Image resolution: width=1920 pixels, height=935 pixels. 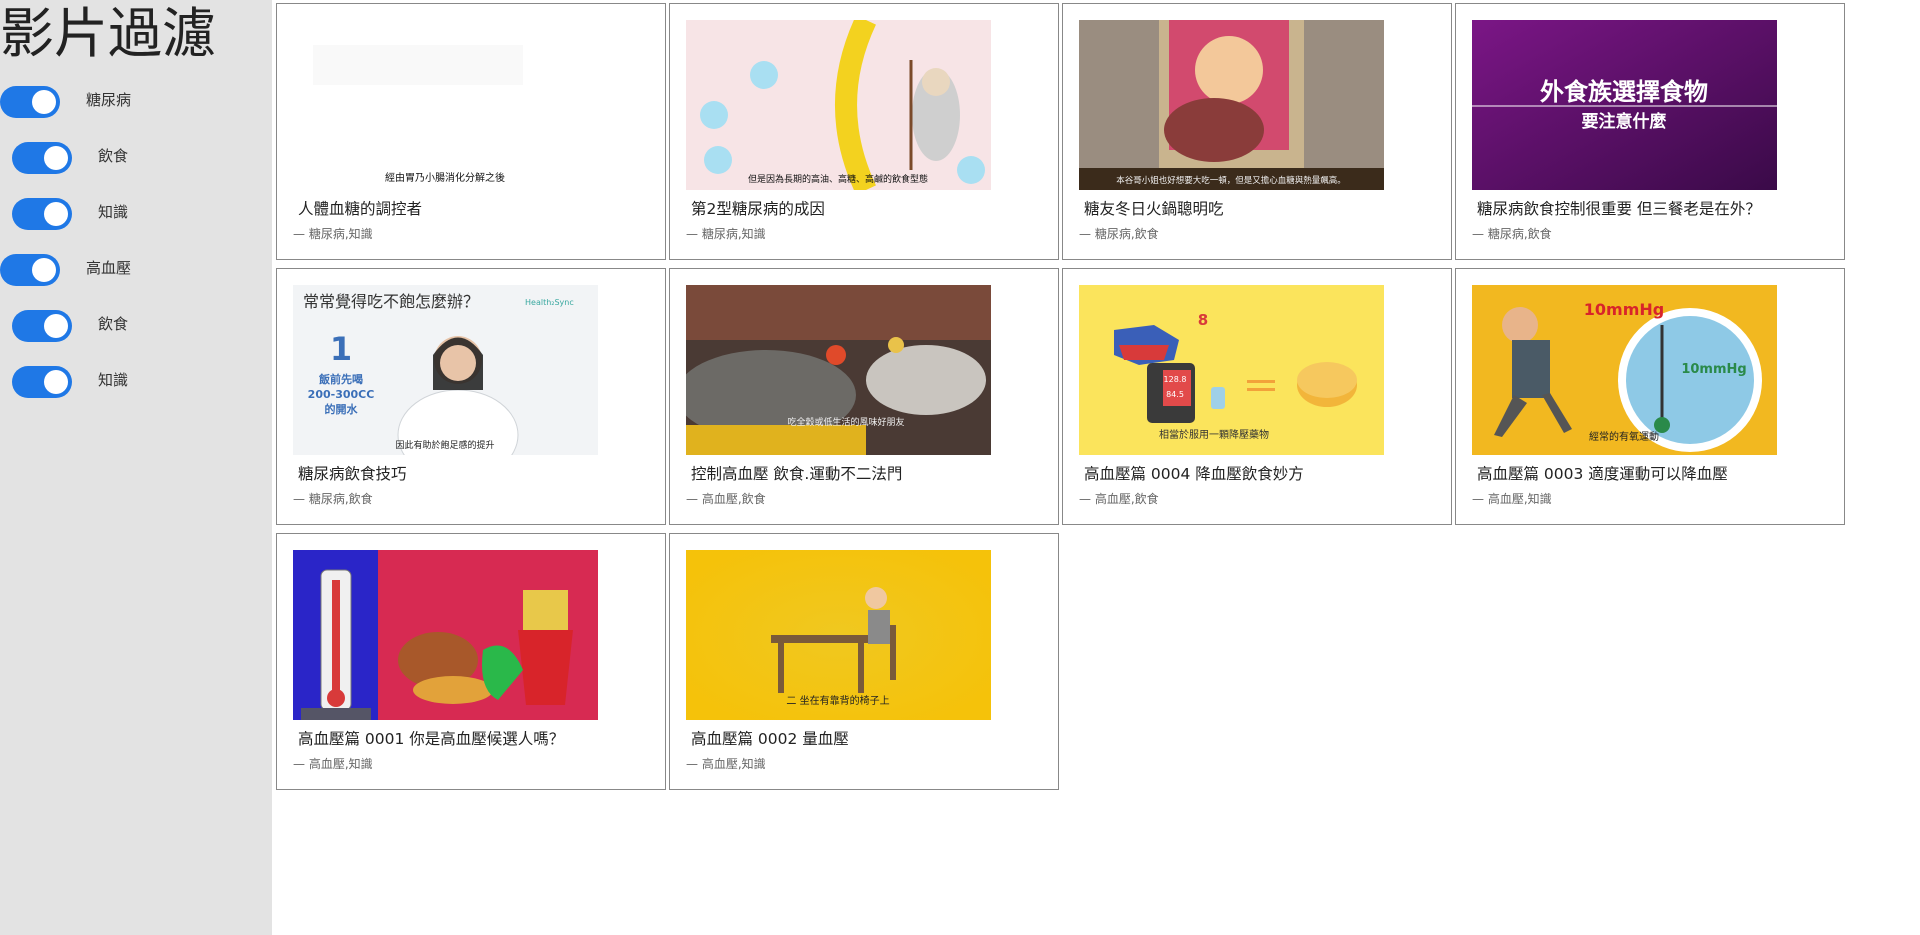 What do you see at coordinates (352, 473) in the screenshot?
I see `video-title: 糖尿病飲食技巧` at bounding box center [352, 473].